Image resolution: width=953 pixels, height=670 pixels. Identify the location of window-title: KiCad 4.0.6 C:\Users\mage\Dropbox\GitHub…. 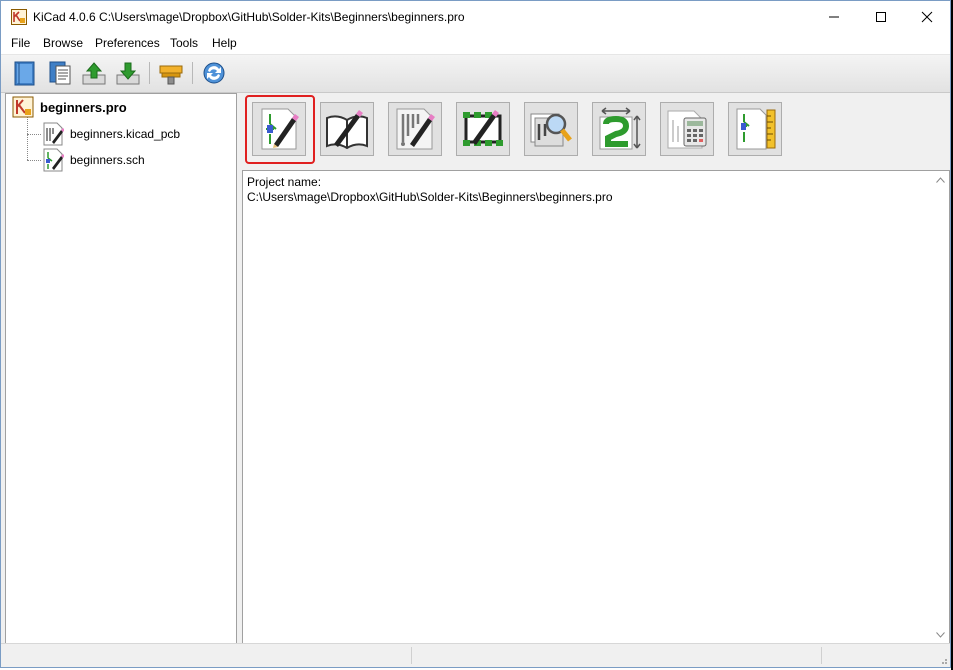
(249, 17).